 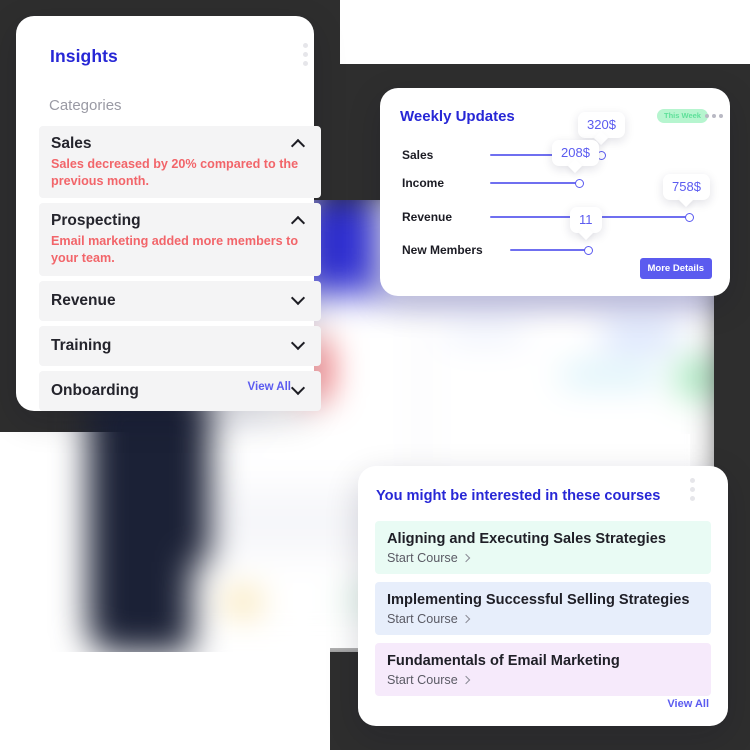 I want to click on category-name: Sales, so click(x=71, y=143).